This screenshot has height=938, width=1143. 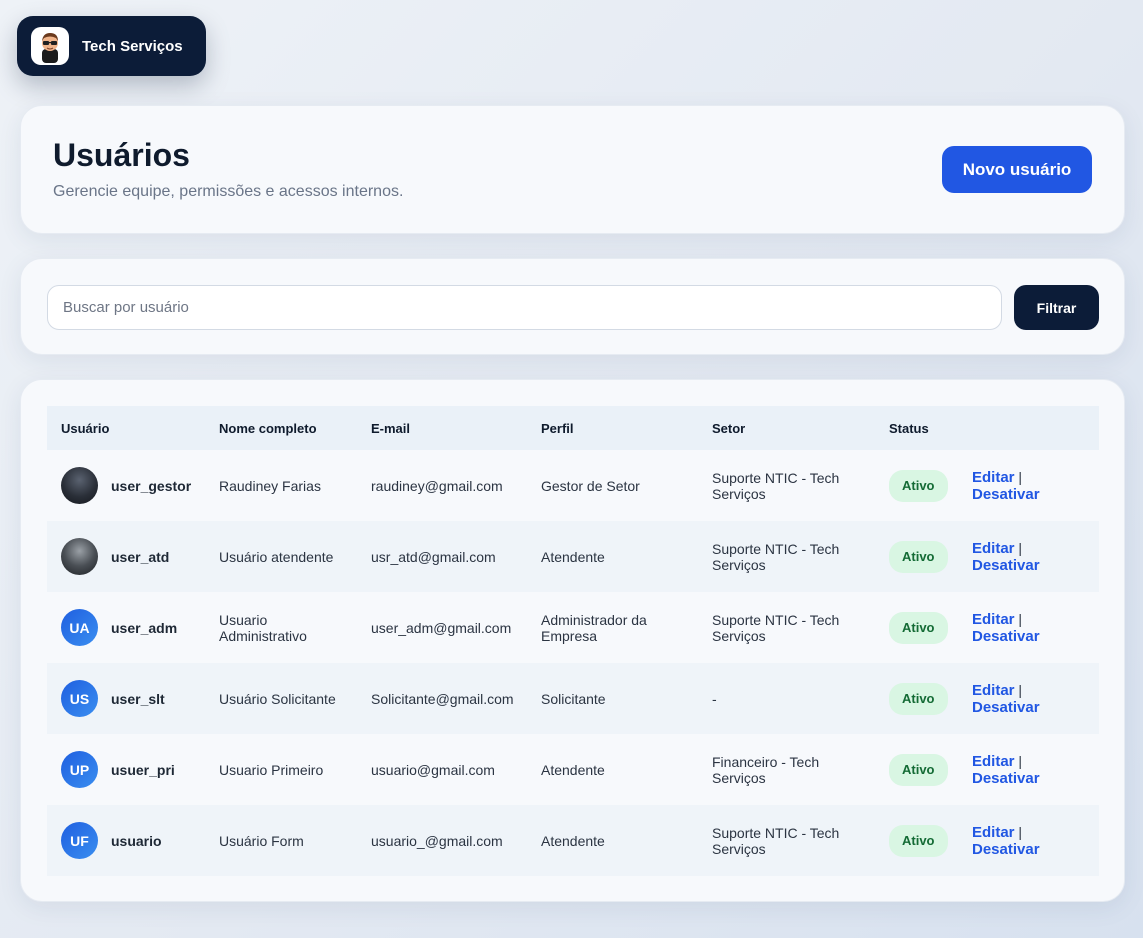 What do you see at coordinates (270, 485) in the screenshot?
I see `full-name: Raudiney Farias` at bounding box center [270, 485].